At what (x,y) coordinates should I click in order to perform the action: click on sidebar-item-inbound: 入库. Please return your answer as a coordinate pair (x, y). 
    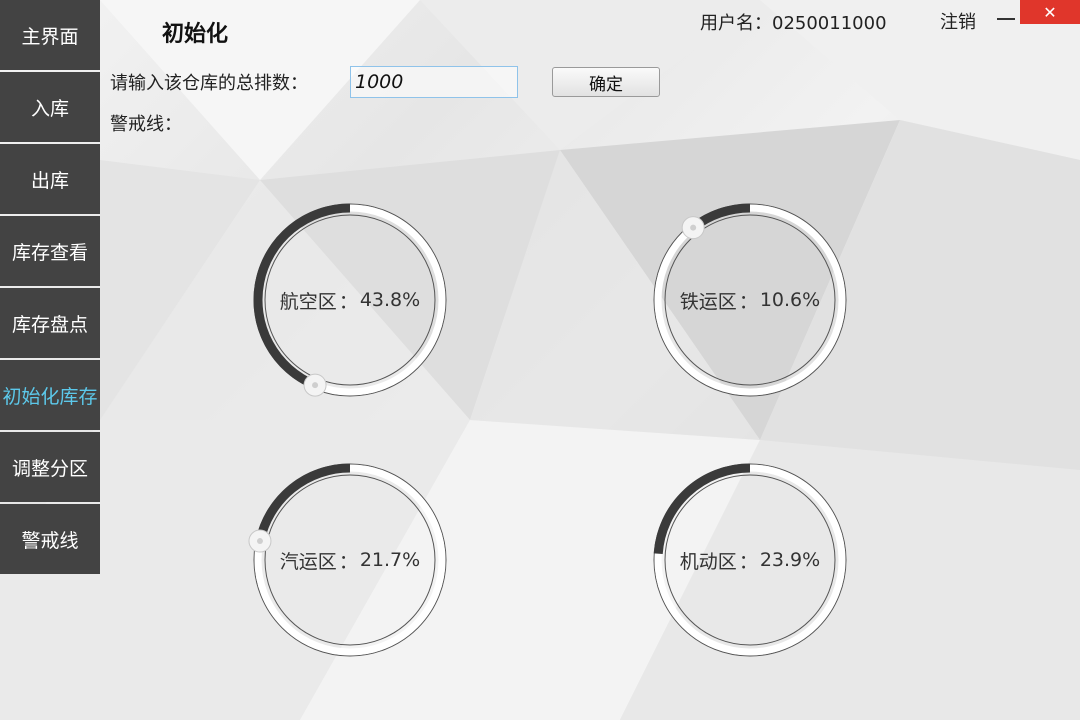
    Looking at the image, I should click on (50, 107).